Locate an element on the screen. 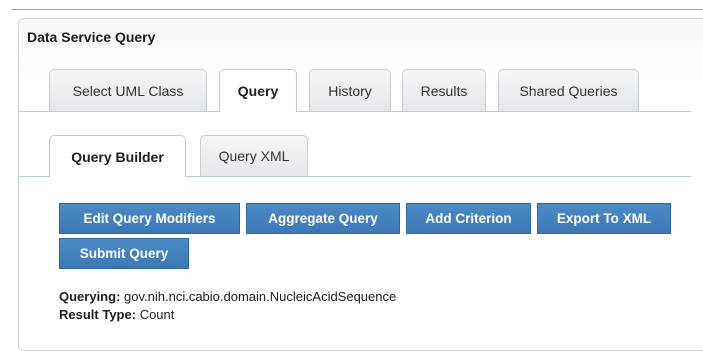  result-type-value: Count is located at coordinates (157, 314).